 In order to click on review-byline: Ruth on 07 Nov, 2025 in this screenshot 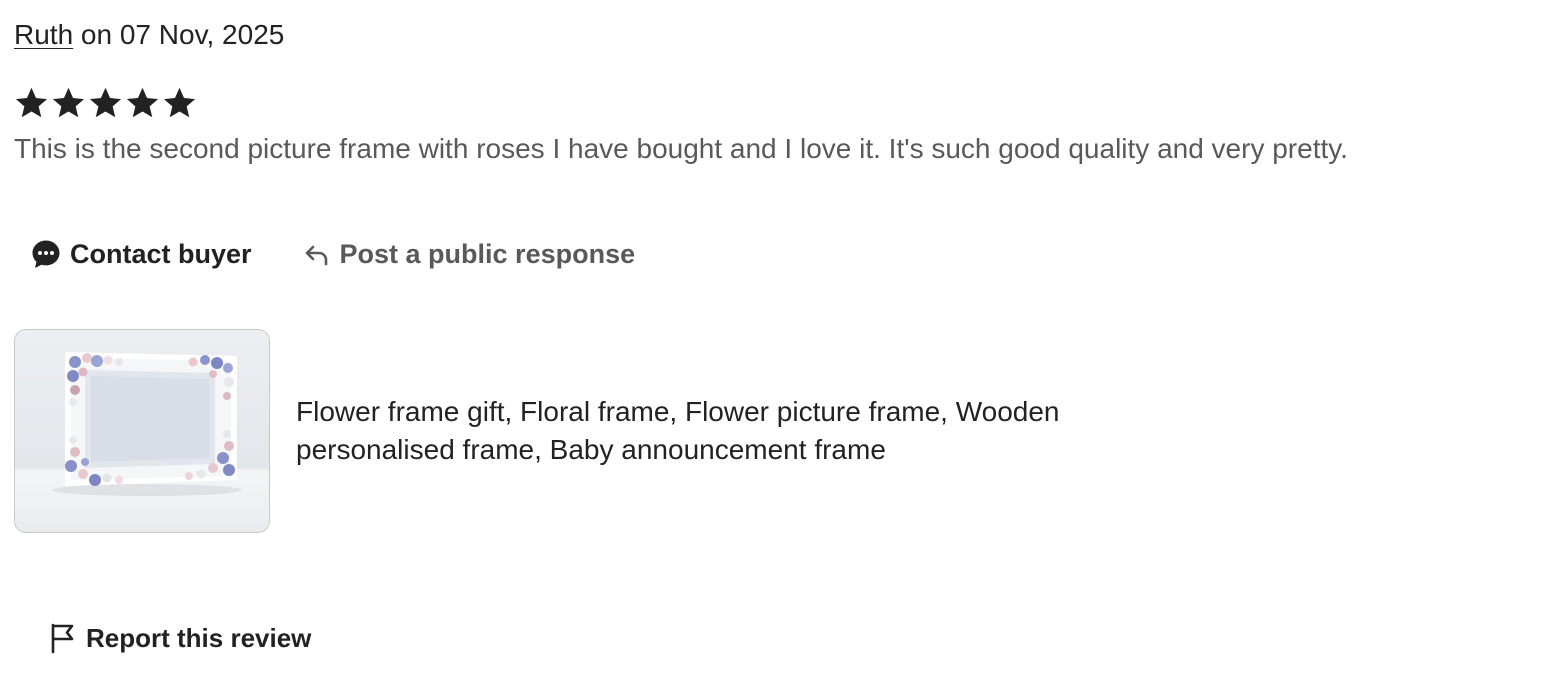, I will do `click(149, 35)`.